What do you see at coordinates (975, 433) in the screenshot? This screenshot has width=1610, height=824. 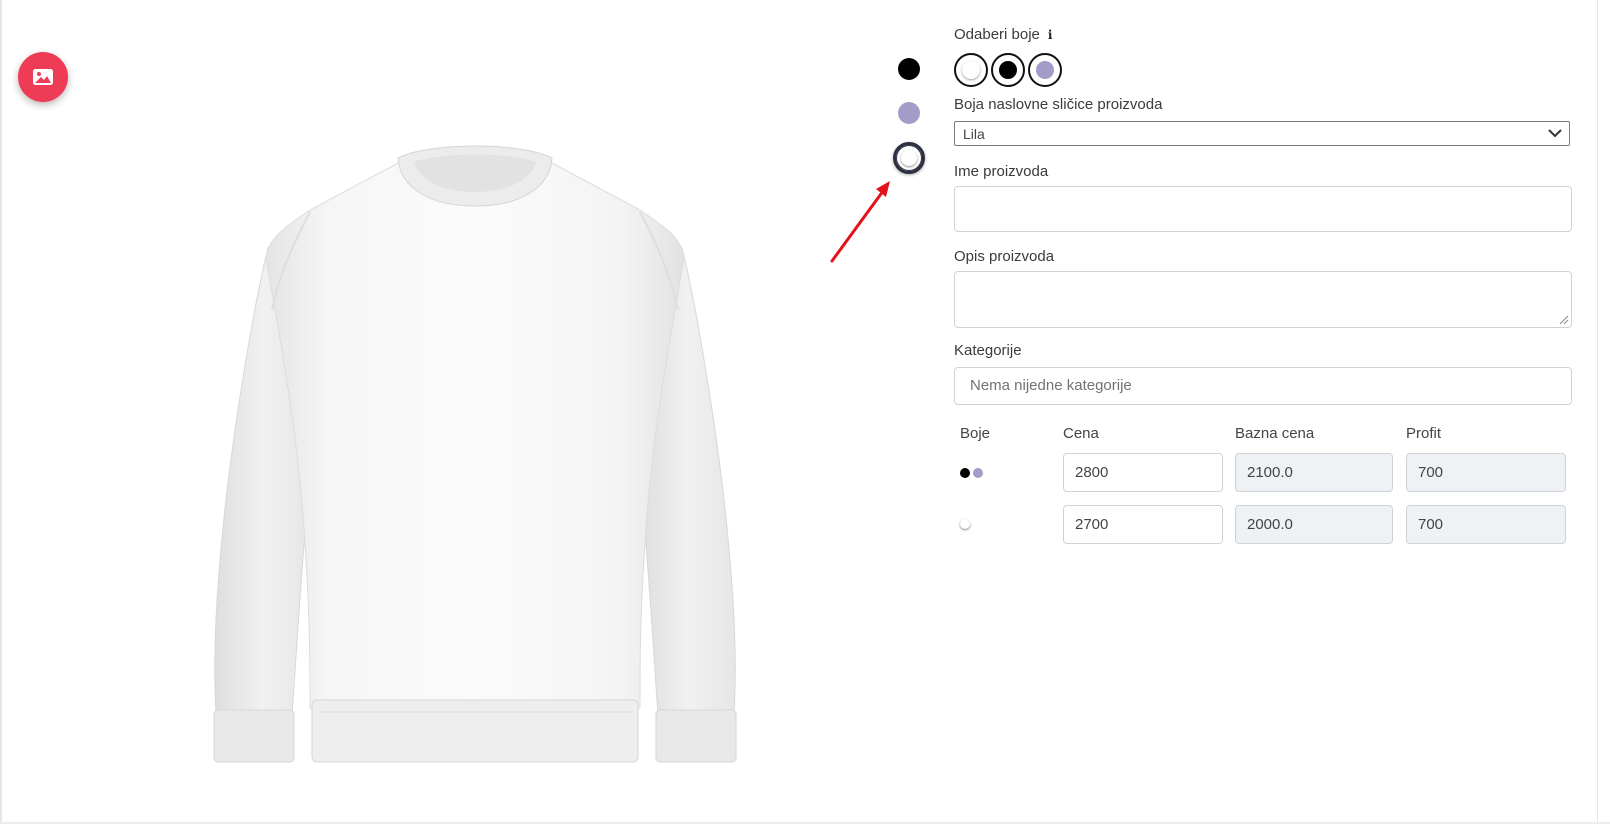 I see `header-colors: Boje` at bounding box center [975, 433].